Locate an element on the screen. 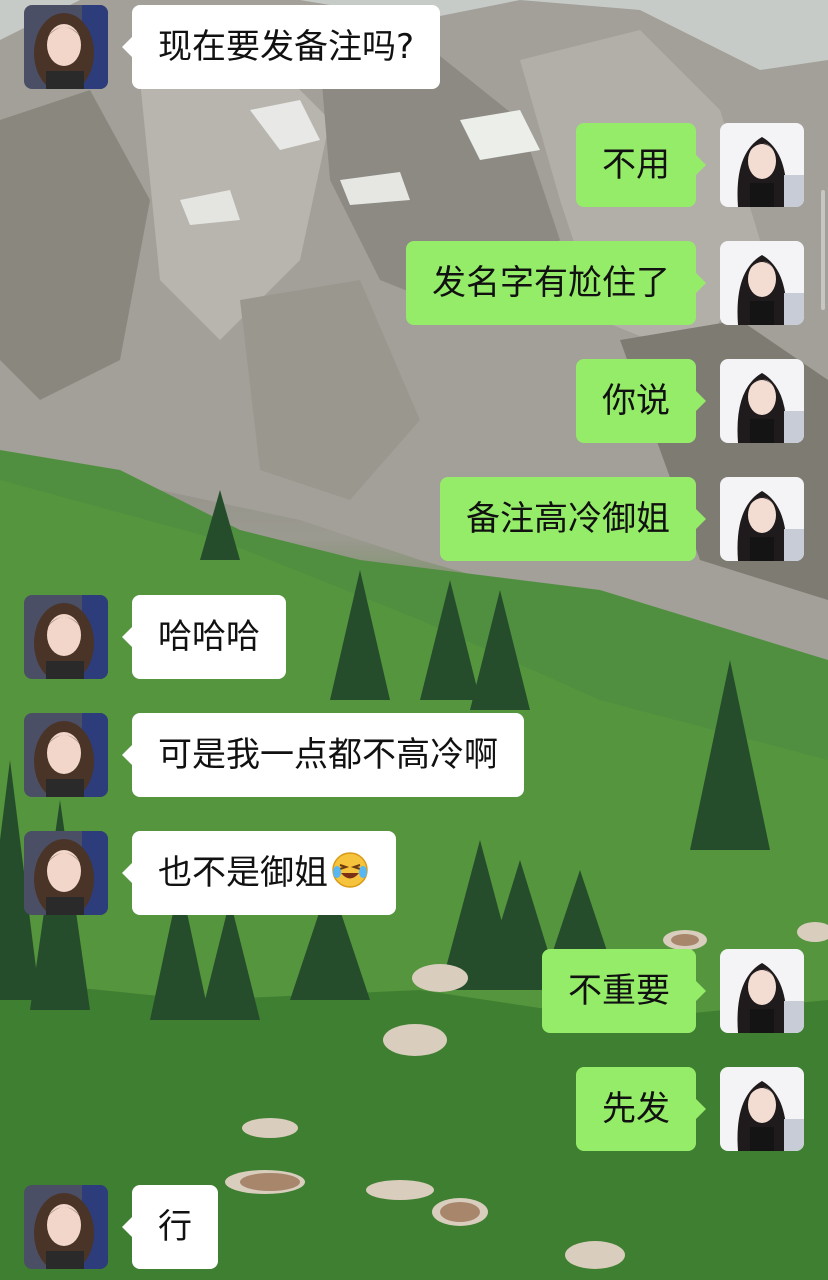 The image size is (828, 1280). message-bubble: 备注高冷御姐 is located at coordinates (573, 519).